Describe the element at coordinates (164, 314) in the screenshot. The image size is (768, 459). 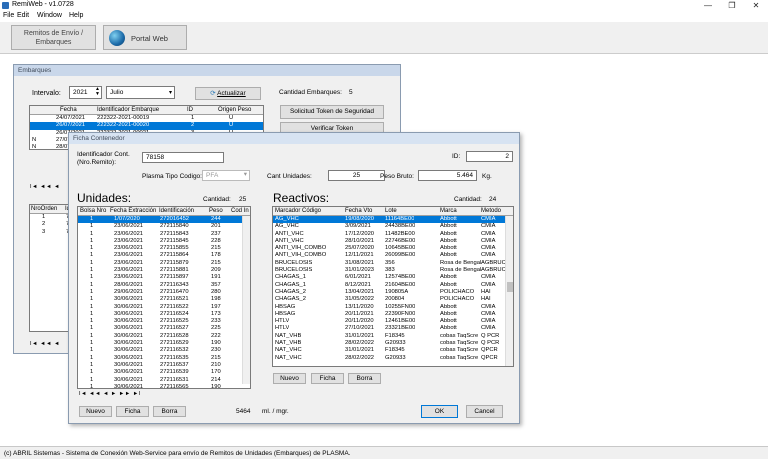
I see `unidad-row: 1 30/06/2021 272116524 173` at that location.